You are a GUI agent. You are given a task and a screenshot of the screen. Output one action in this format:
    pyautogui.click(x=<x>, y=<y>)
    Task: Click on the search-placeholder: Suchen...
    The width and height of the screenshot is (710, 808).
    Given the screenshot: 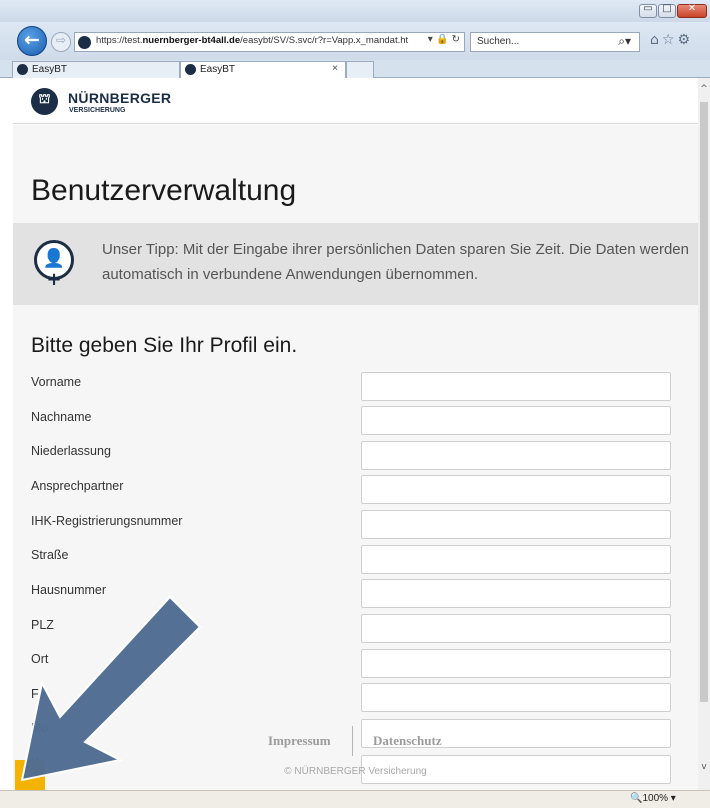 What is the action you would take?
    pyautogui.click(x=498, y=41)
    